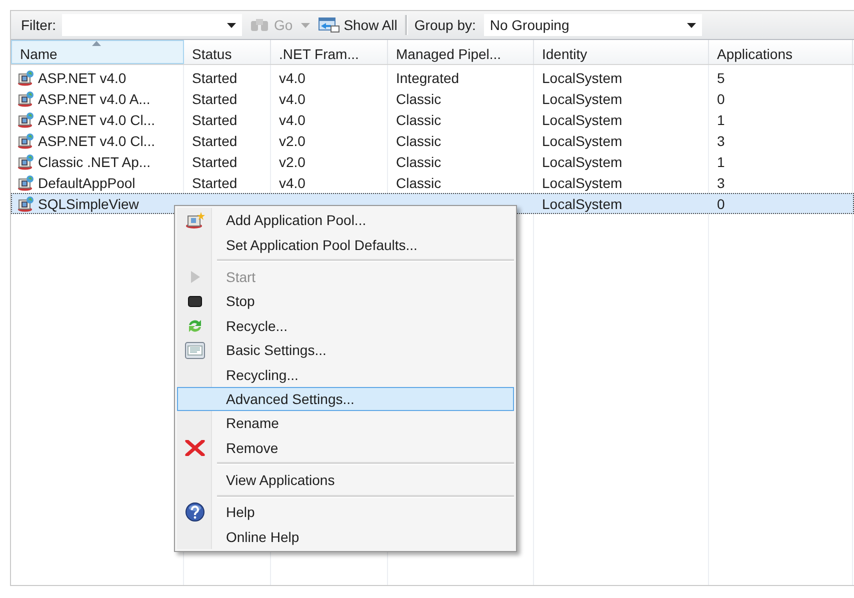 Image resolution: width=854 pixels, height=598 pixels. I want to click on remove-icon, so click(195, 448).